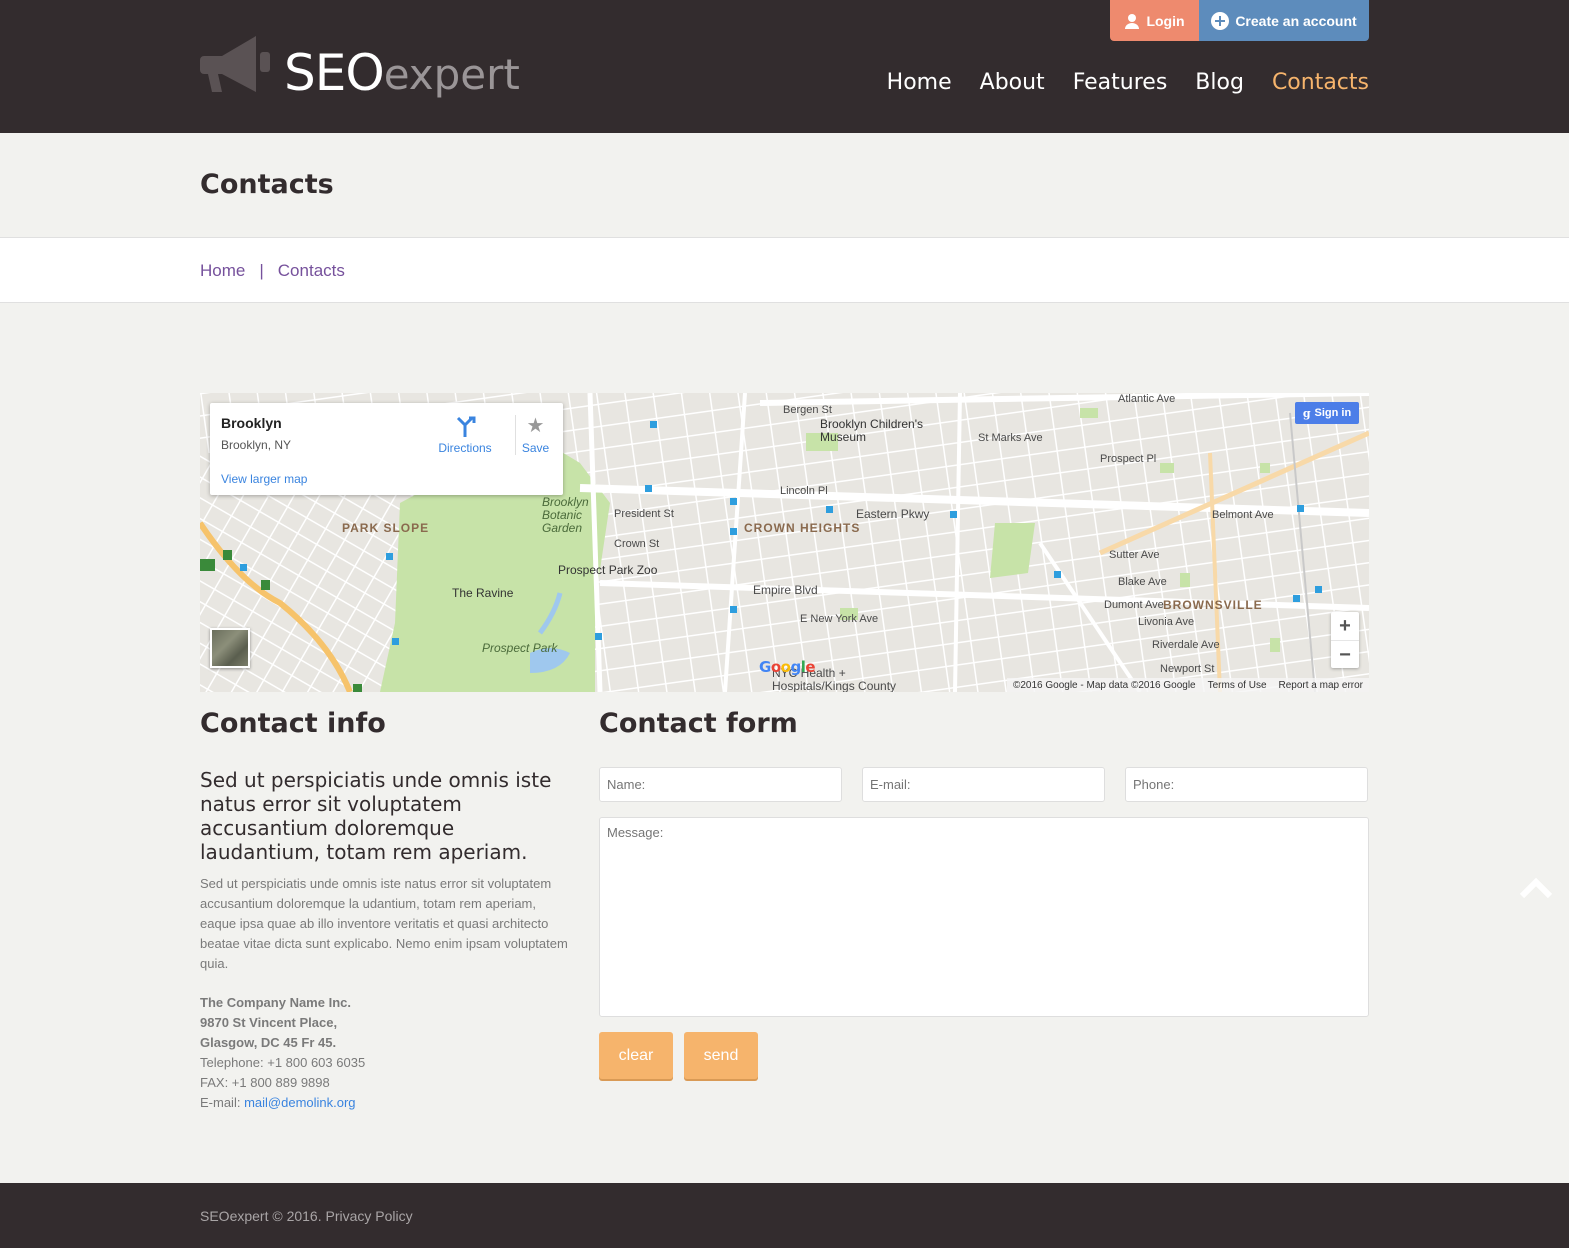  I want to click on map-label-empire-blvd: Empire Blvd, so click(785, 590).